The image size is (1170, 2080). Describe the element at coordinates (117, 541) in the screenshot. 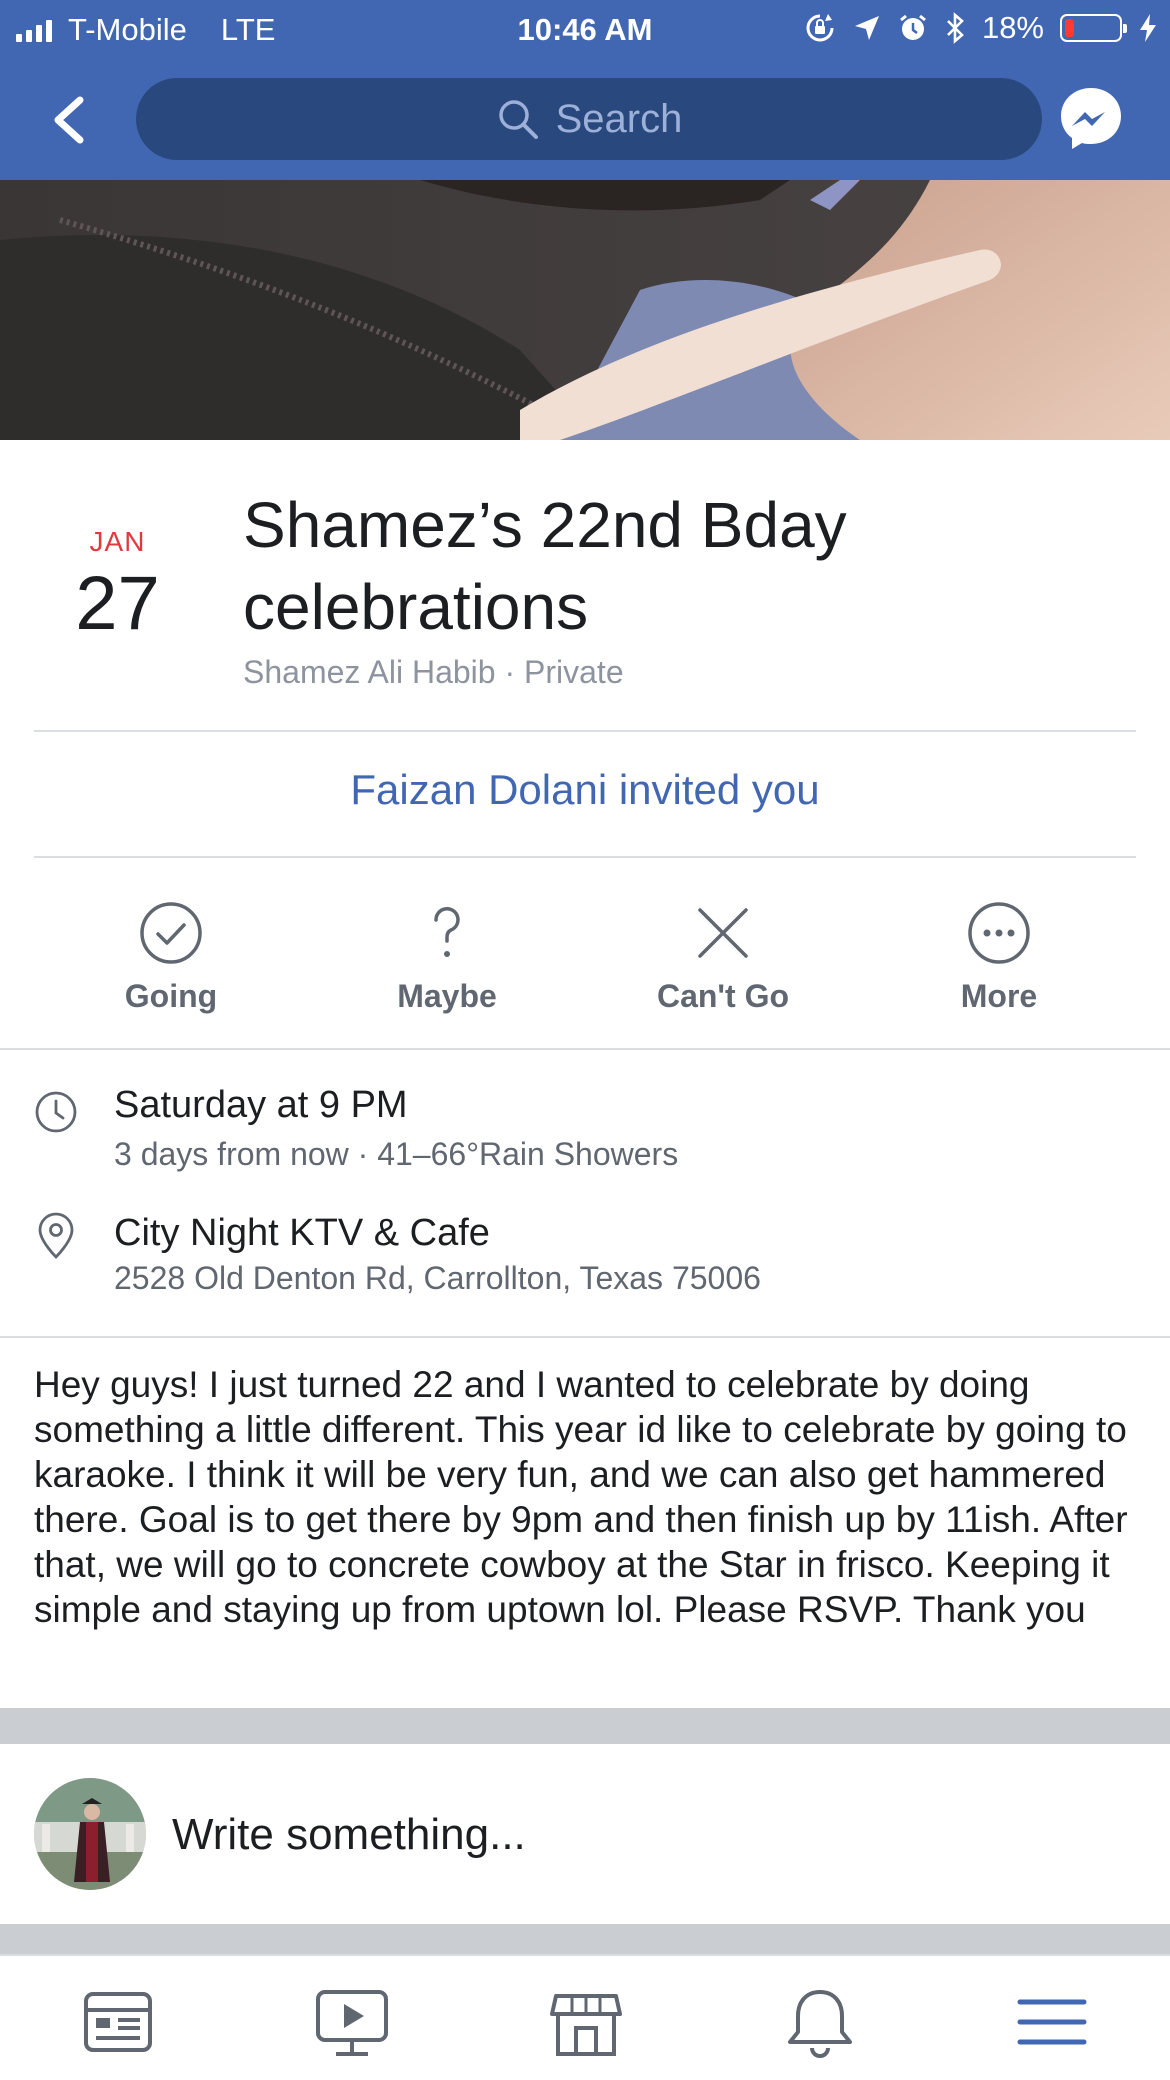

I see `event-month: JAN` at that location.